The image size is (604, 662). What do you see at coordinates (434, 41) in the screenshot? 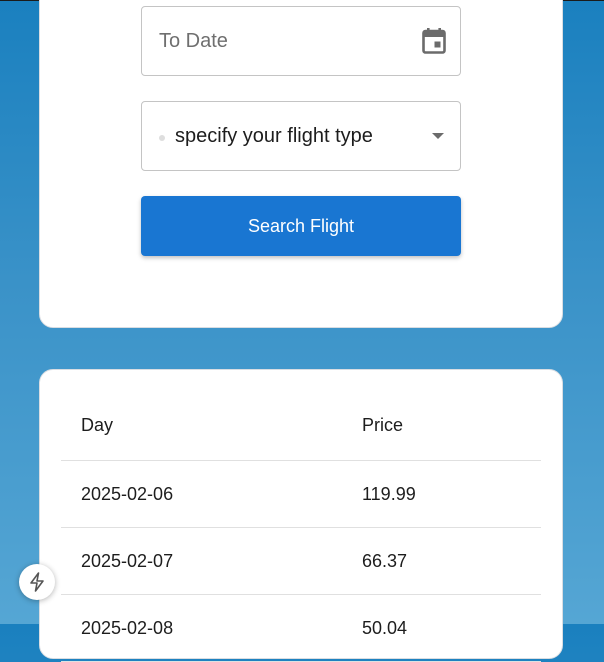
I see `calendar-icon` at bounding box center [434, 41].